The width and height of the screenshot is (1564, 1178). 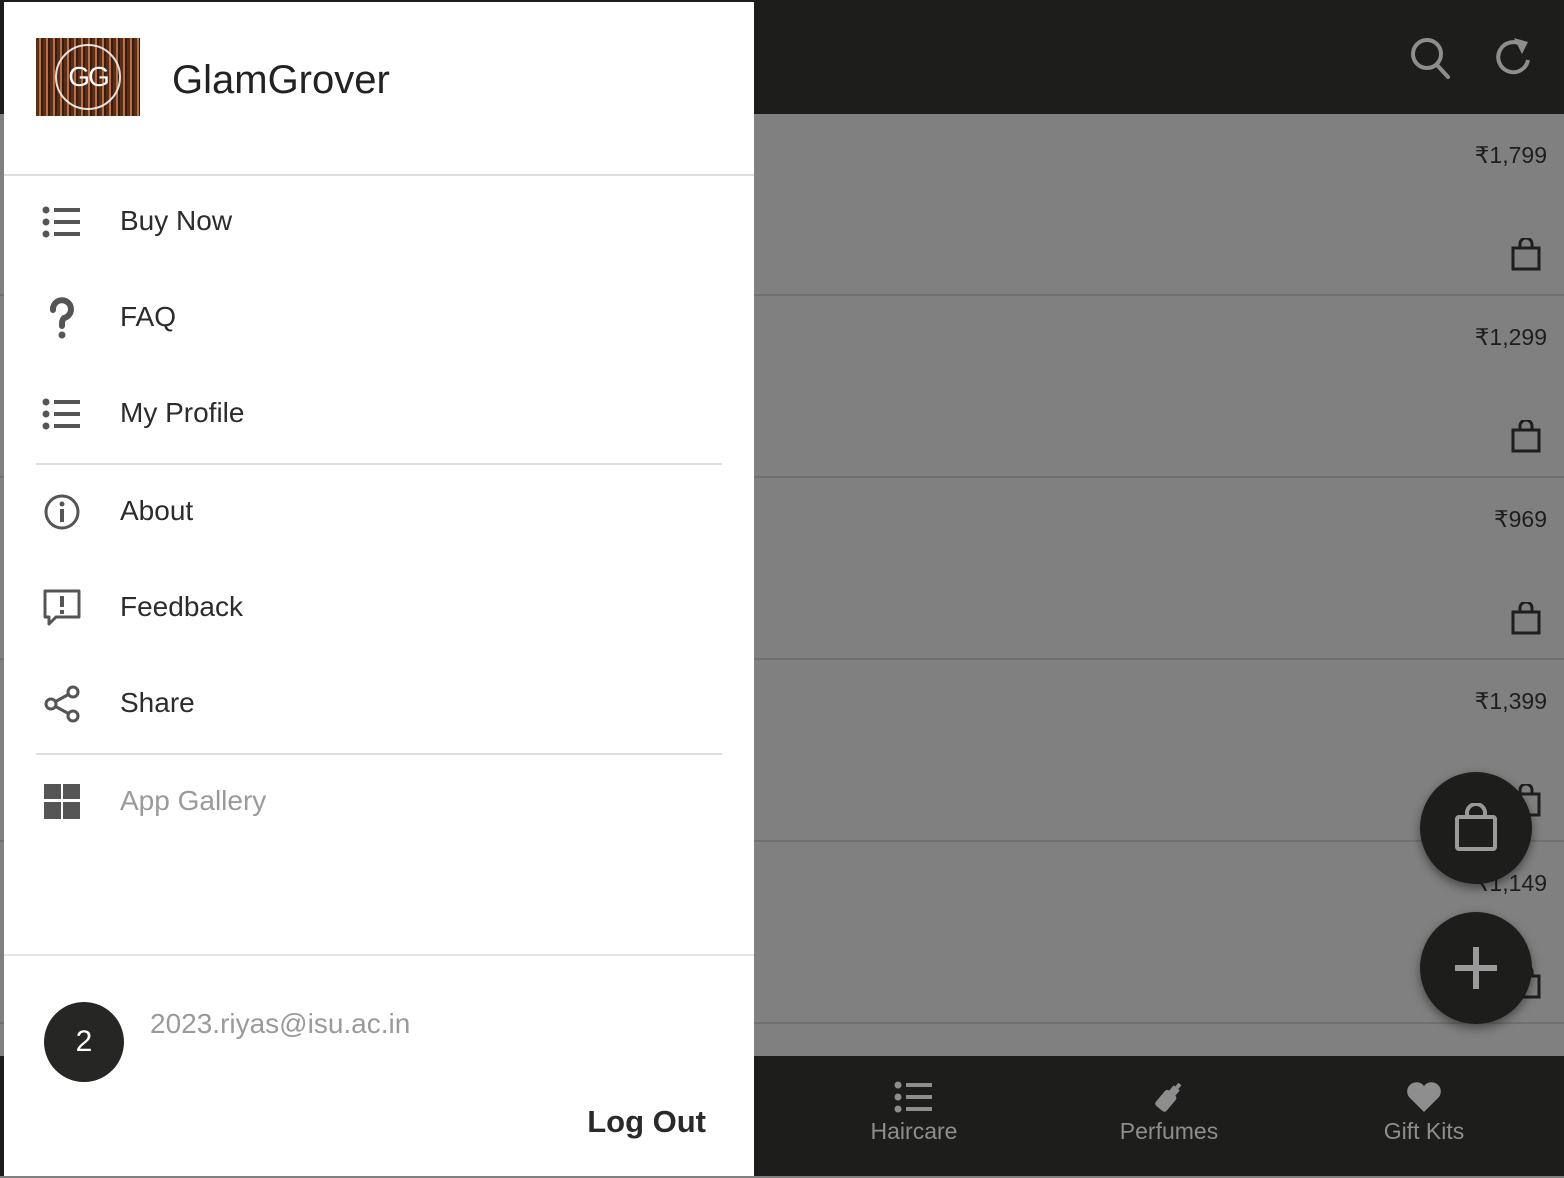 What do you see at coordinates (379, 222) in the screenshot?
I see `menu-item-buy-now: Buy Now` at bounding box center [379, 222].